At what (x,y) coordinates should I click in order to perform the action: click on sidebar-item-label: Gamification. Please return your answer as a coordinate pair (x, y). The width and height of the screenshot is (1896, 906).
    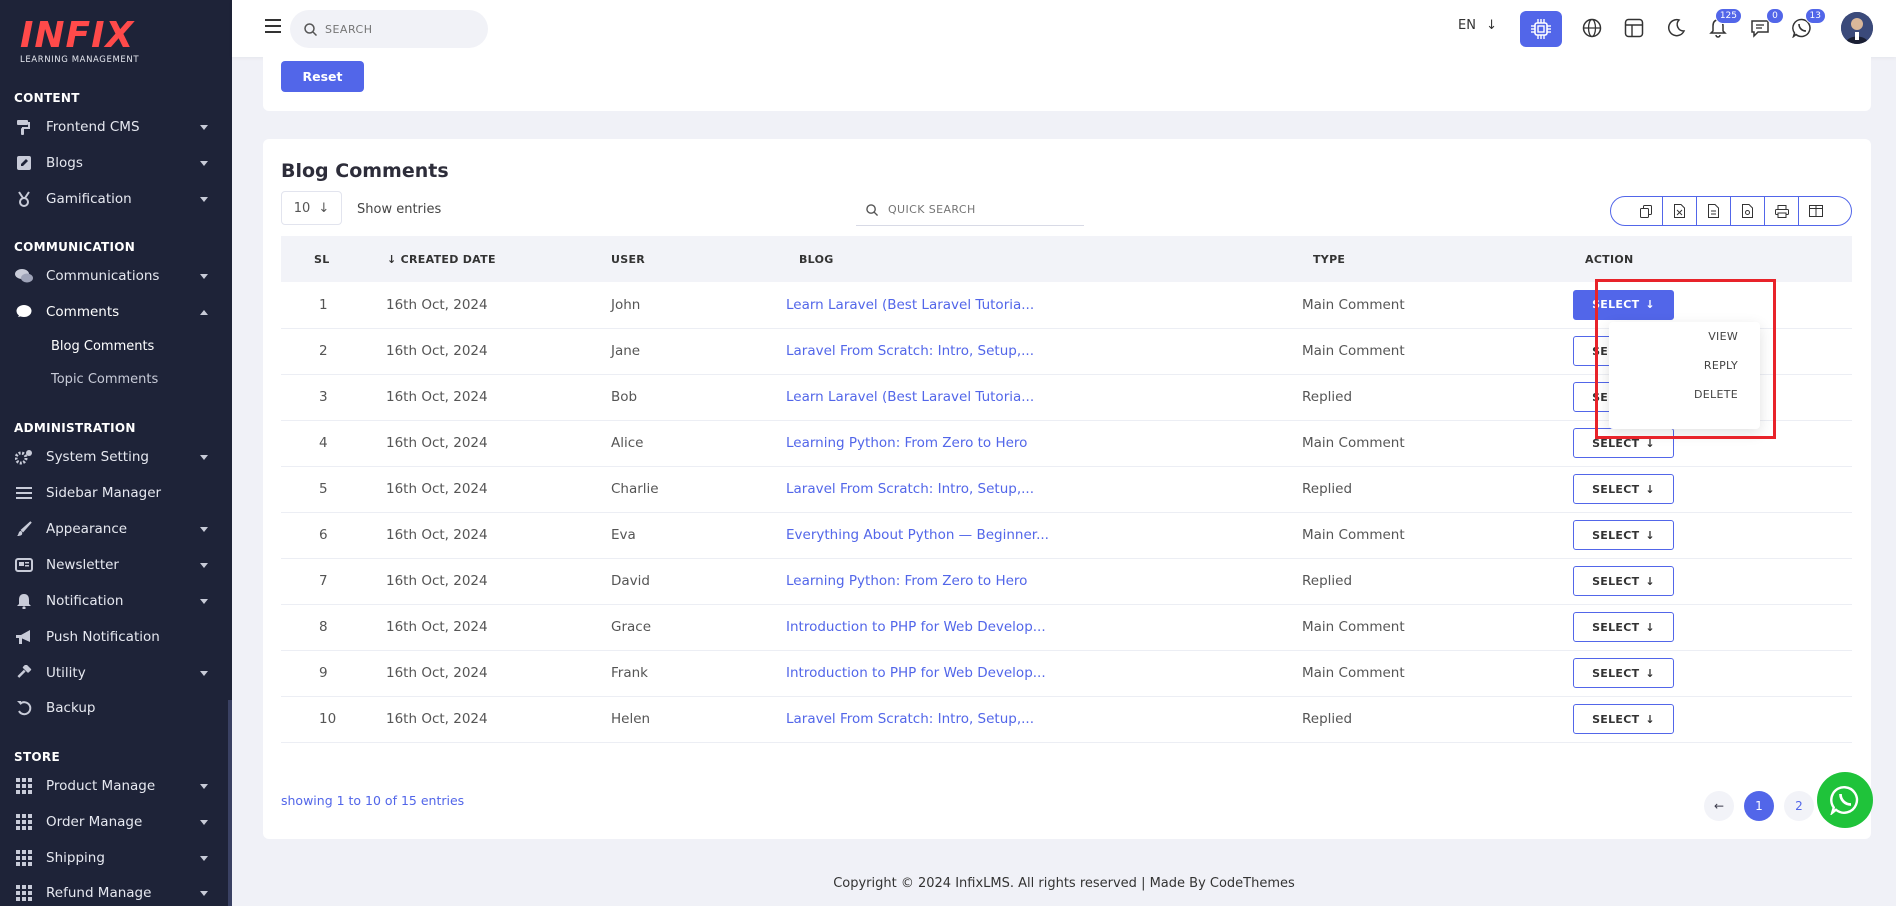
    Looking at the image, I should click on (89, 199).